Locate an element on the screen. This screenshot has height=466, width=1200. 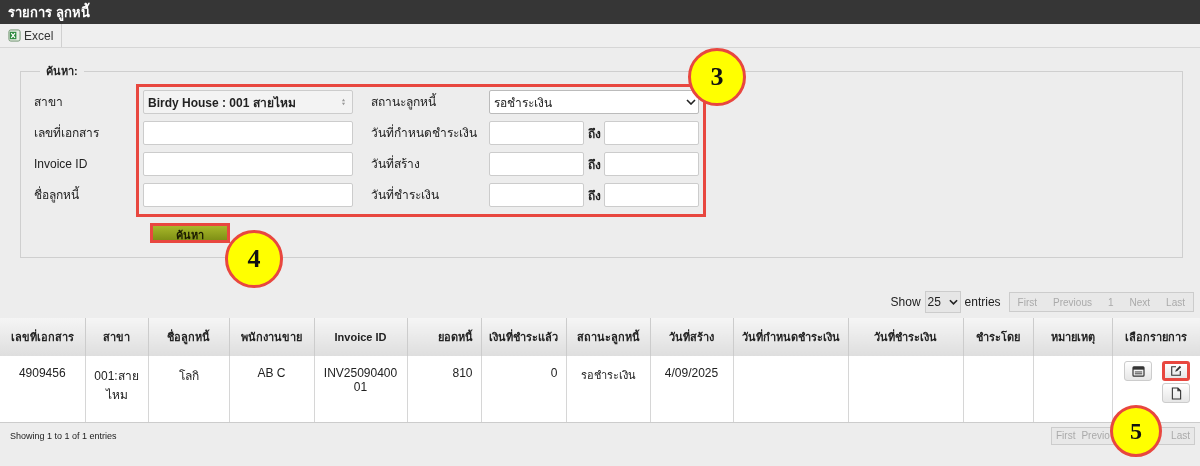
table-cell: 4/09/2025 is located at coordinates (691, 389).